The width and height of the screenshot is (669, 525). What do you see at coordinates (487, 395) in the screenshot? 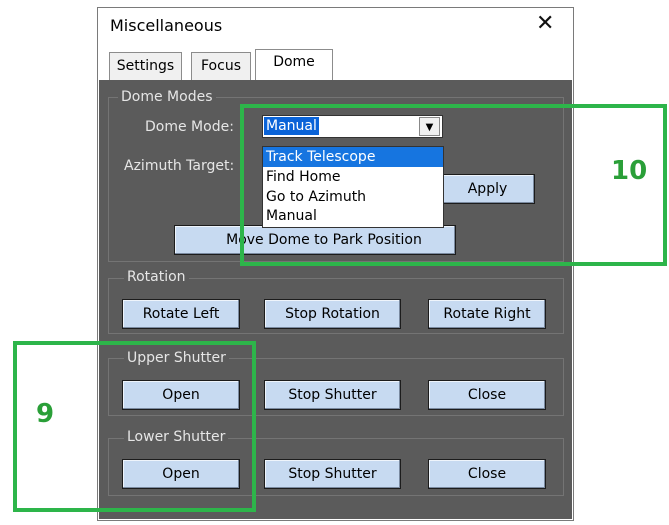
I see `upper-close-button: Close` at bounding box center [487, 395].